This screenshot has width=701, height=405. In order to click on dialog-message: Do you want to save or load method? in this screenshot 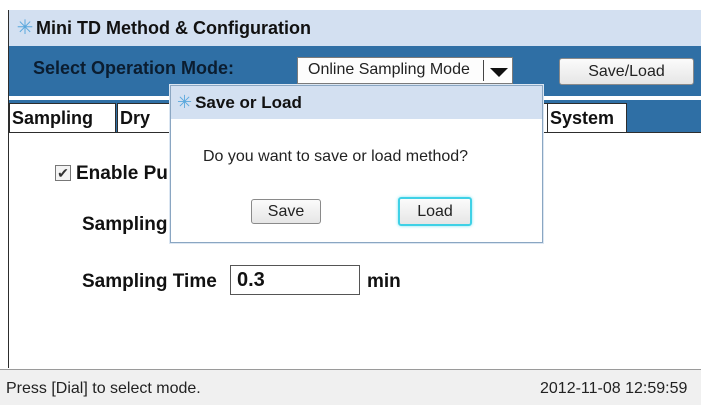, I will do `click(336, 156)`.